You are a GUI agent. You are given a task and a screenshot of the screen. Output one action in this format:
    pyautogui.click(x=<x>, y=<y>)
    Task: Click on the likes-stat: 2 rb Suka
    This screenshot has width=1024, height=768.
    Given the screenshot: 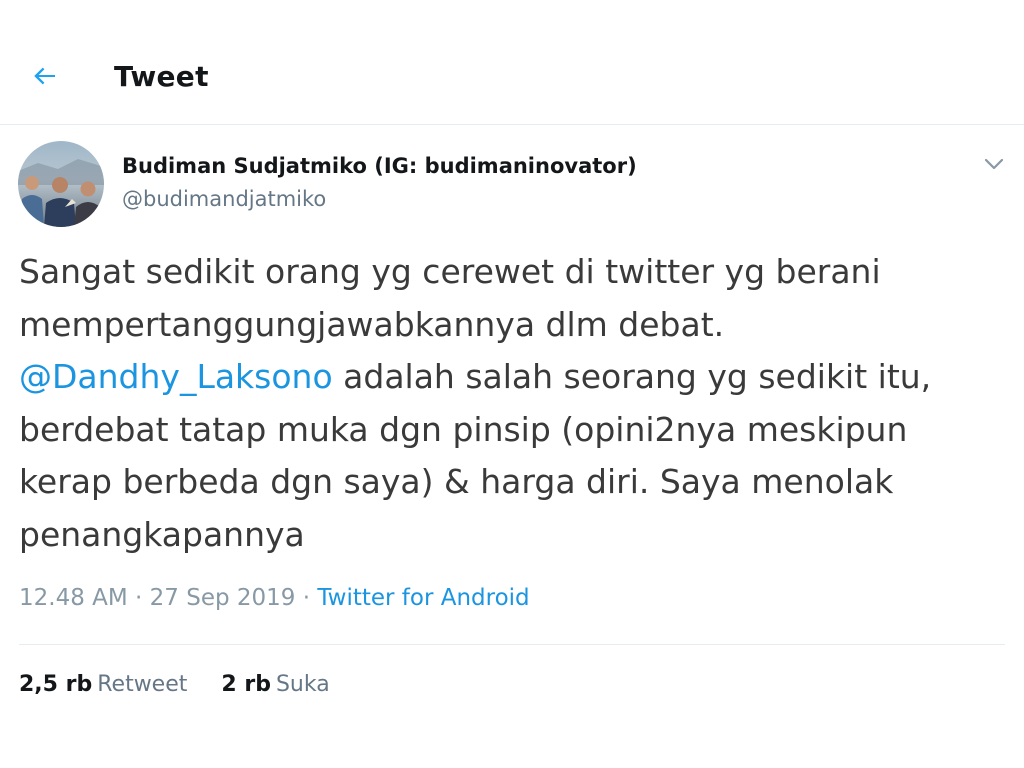 What is the action you would take?
    pyautogui.click(x=275, y=684)
    